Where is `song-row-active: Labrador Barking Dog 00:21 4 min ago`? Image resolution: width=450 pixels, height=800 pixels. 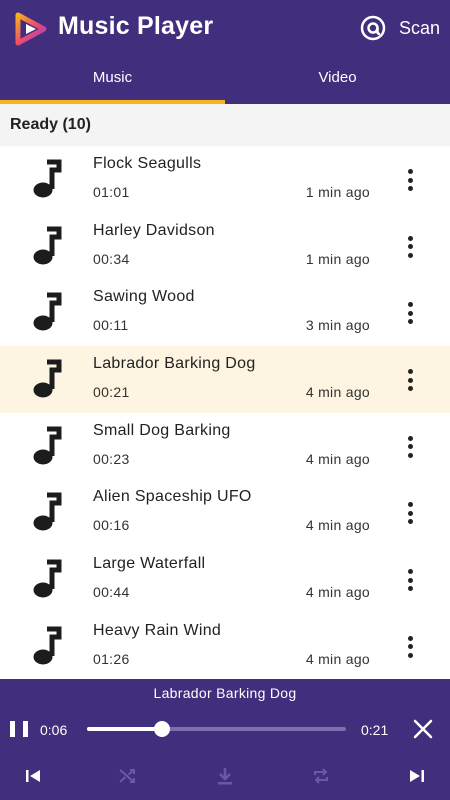
song-row-active: Labrador Barking Dog 00:21 4 min ago is located at coordinates (225, 379).